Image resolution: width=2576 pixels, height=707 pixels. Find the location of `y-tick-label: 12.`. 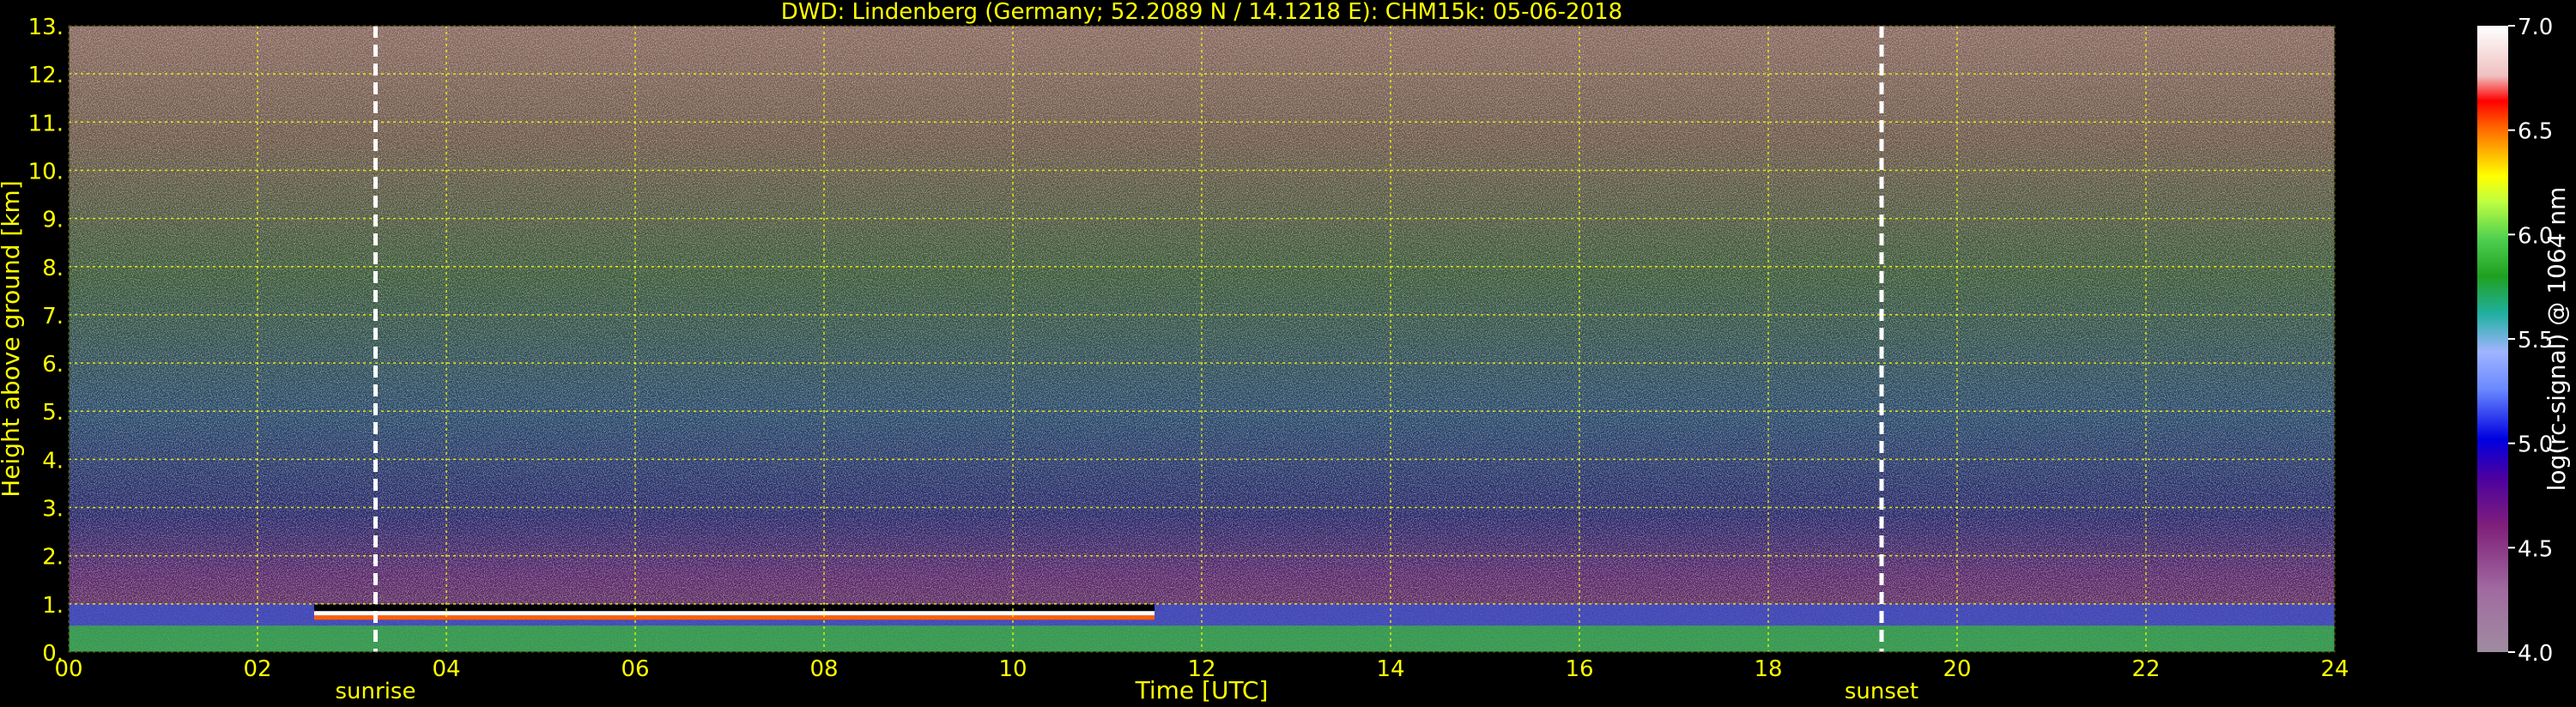

y-tick-label: 12. is located at coordinates (46, 75).